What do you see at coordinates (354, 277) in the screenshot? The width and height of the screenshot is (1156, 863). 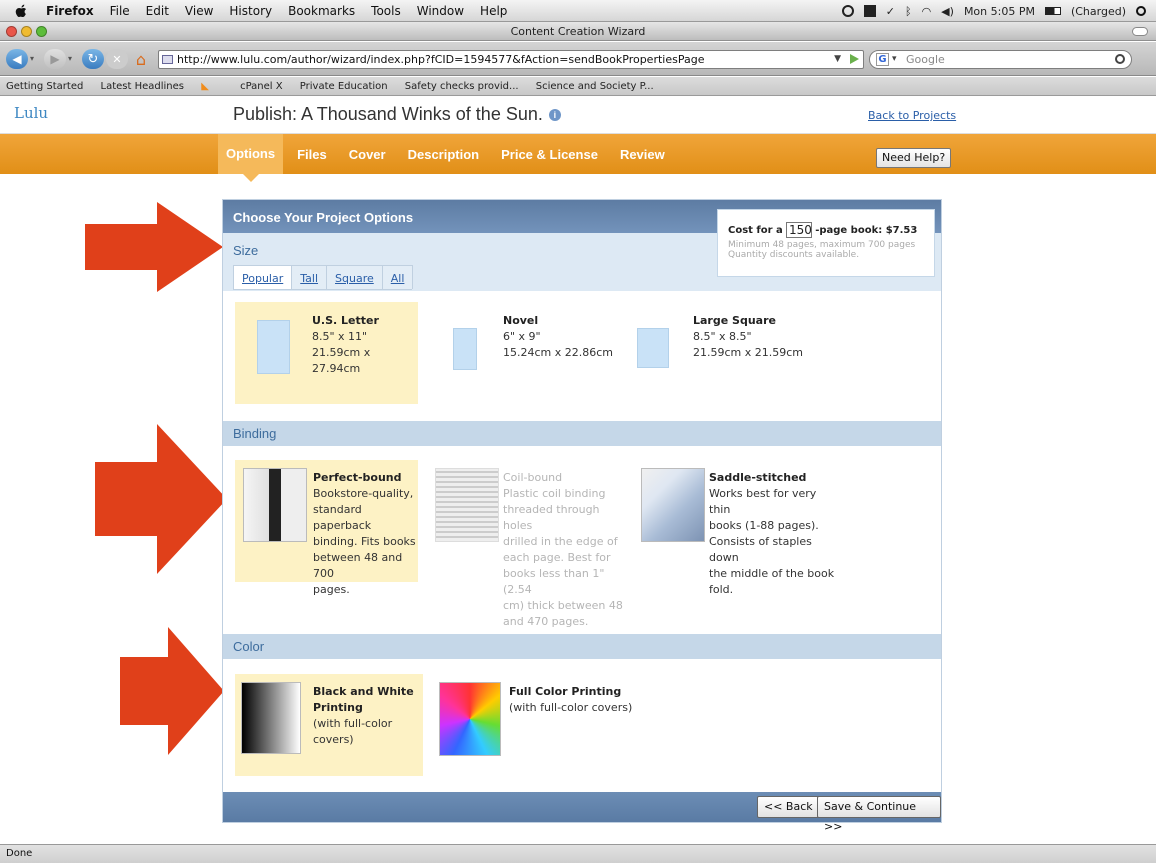 I see `tab-square: Square` at bounding box center [354, 277].